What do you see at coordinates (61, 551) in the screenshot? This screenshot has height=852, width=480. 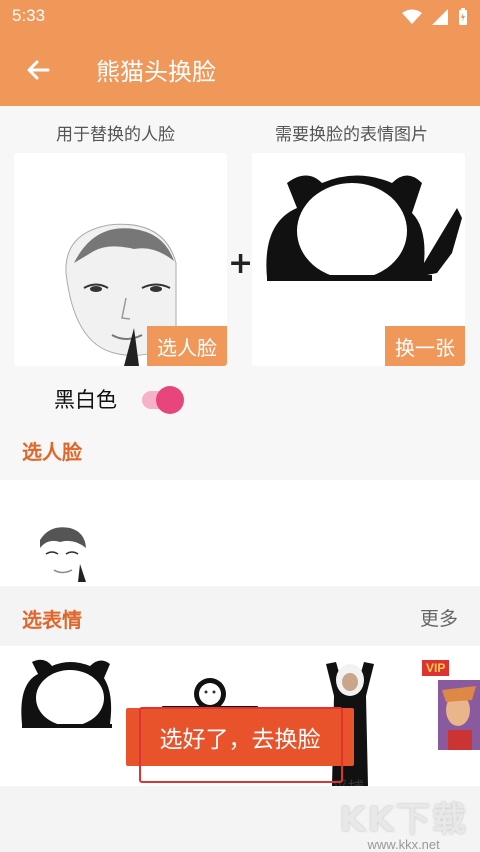 I see `face-thumbnail` at bounding box center [61, 551].